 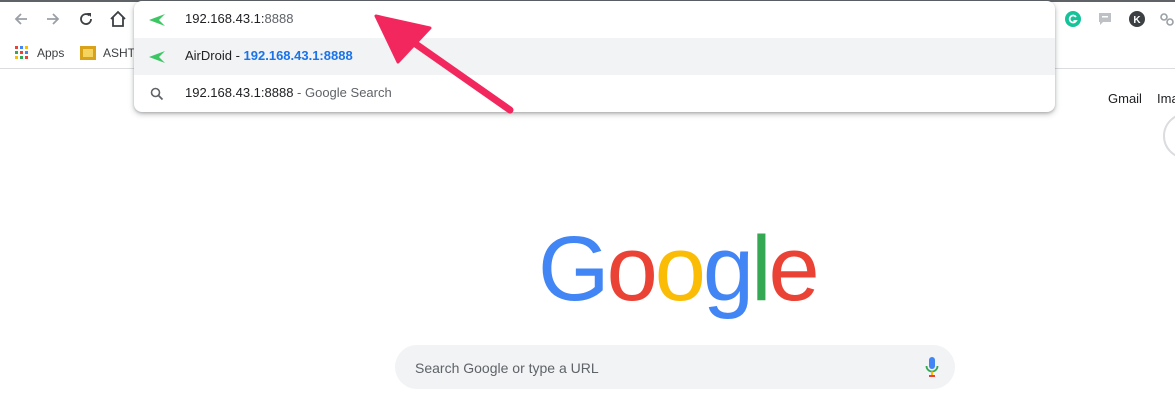 What do you see at coordinates (342, 92) in the screenshot?
I see `search-suggestion-suffix: - Google Search` at bounding box center [342, 92].